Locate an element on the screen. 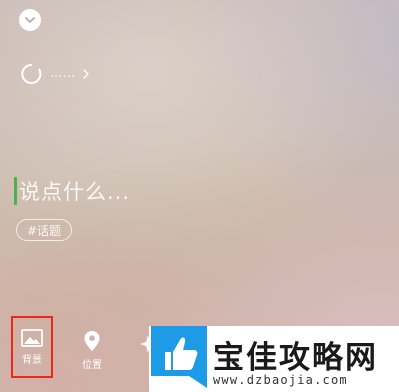  watermark: 宝佳攻略网 www.dzbaojia.com is located at coordinates (274, 359).